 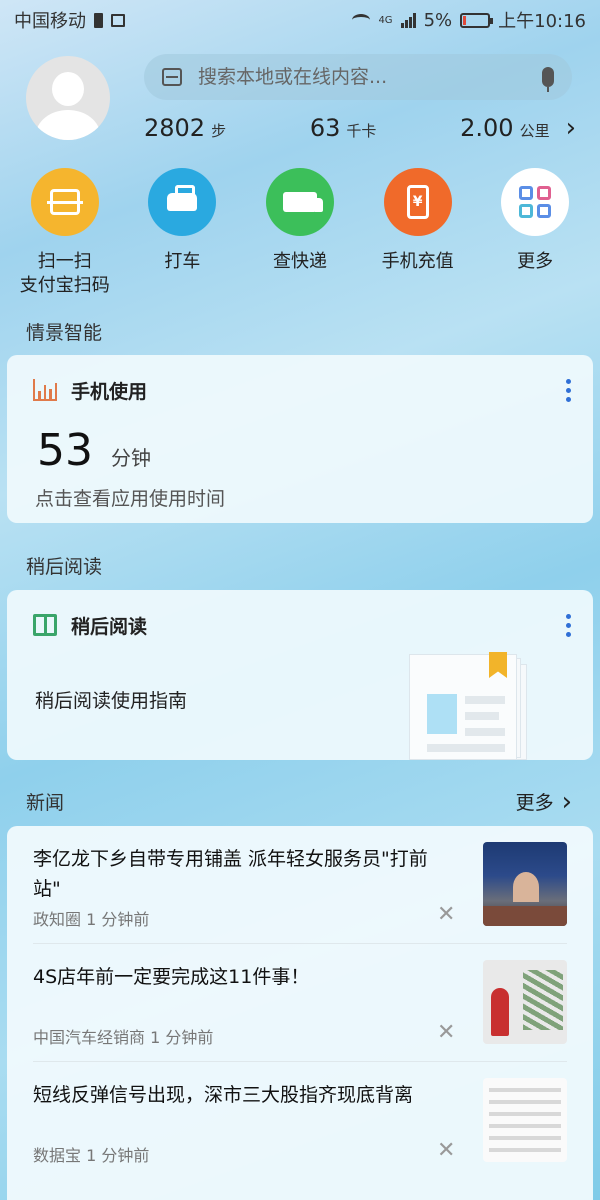 I want to click on news-headline: 李亿龙下乡自带专用铺盖 派年轻女服务员"打前站", so click(x=242, y=874).